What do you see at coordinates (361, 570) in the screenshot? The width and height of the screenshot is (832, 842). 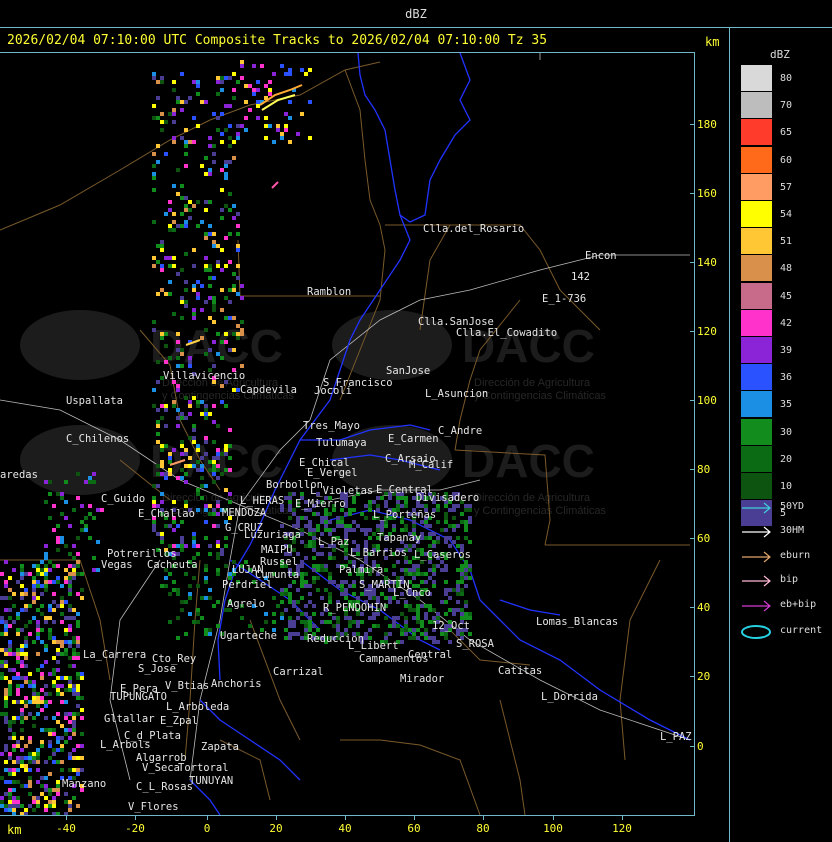 I see `place-label: Palmira` at bounding box center [361, 570].